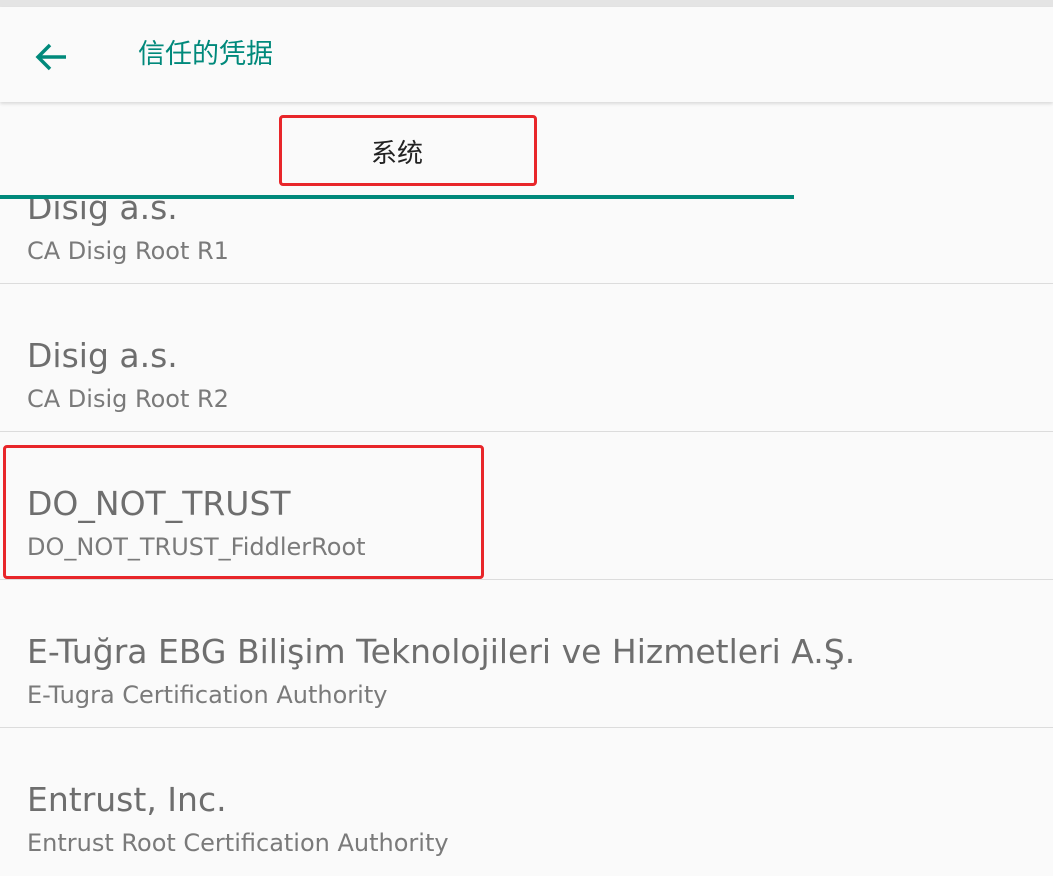  What do you see at coordinates (526, 54) in the screenshot?
I see `app-bar: 信任的凭据` at bounding box center [526, 54].